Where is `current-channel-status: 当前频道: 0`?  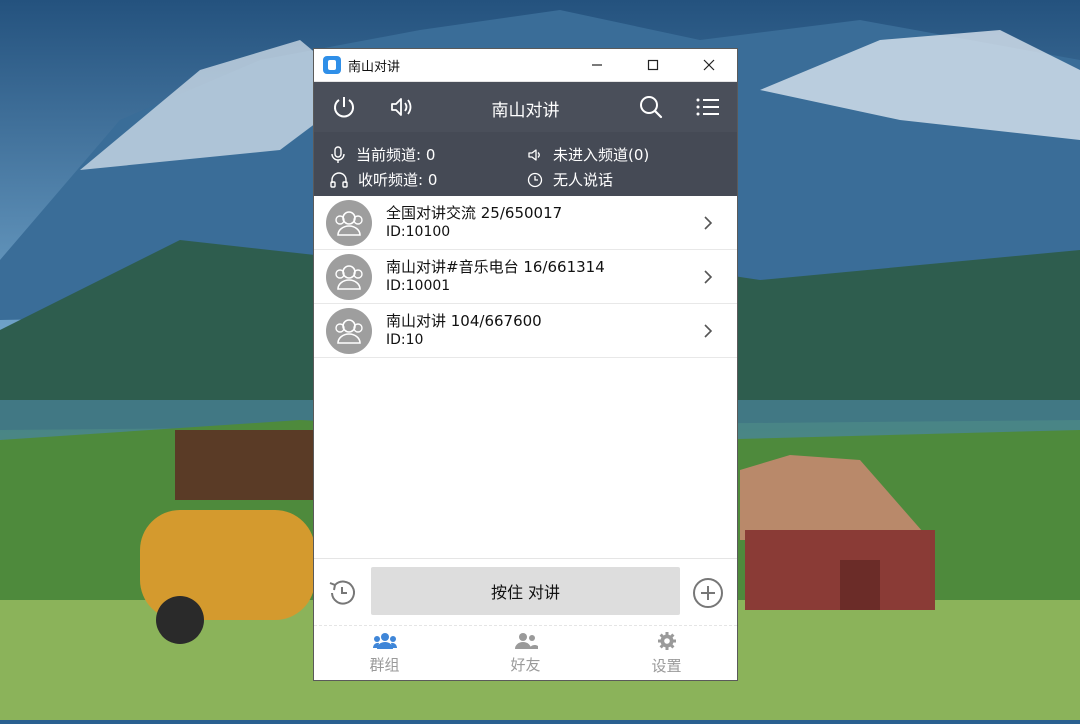 current-channel-status: 当前频道: 0 is located at coordinates (382, 154).